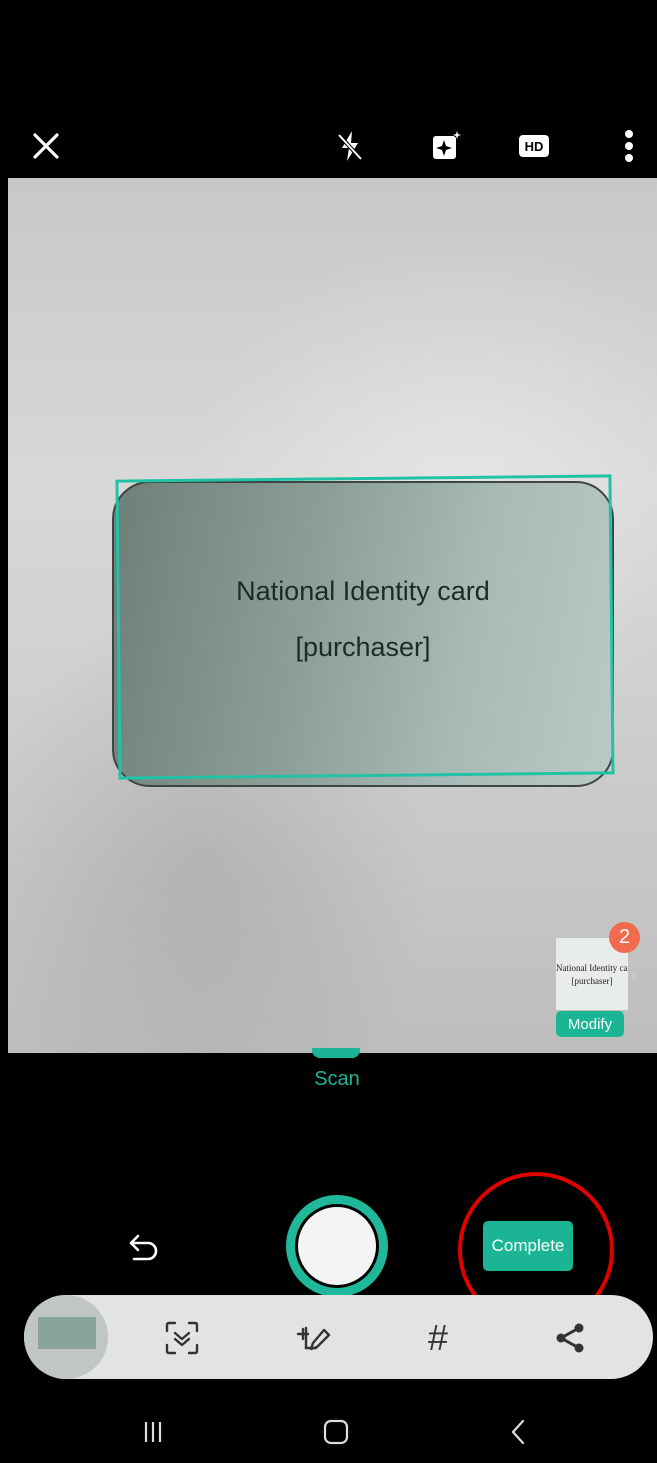 Image resolution: width=657 pixels, height=1463 pixels. What do you see at coordinates (629, 146) in the screenshot?
I see `more-icon` at bounding box center [629, 146].